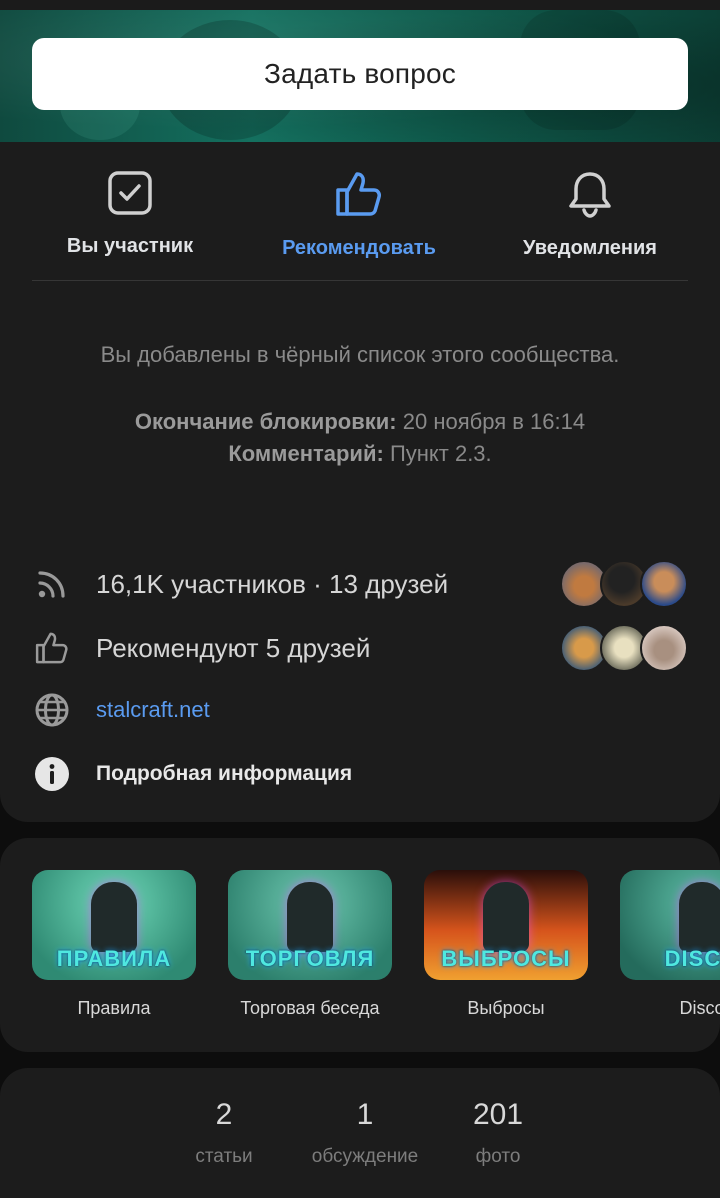 The height and width of the screenshot is (1198, 720). Describe the element at coordinates (114, 925) in the screenshot. I see `chat-thumbnail: ПРАВИЛА` at that location.